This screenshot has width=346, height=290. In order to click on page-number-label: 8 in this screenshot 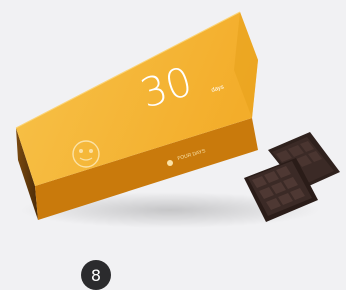, I will do `click(96, 275)`.